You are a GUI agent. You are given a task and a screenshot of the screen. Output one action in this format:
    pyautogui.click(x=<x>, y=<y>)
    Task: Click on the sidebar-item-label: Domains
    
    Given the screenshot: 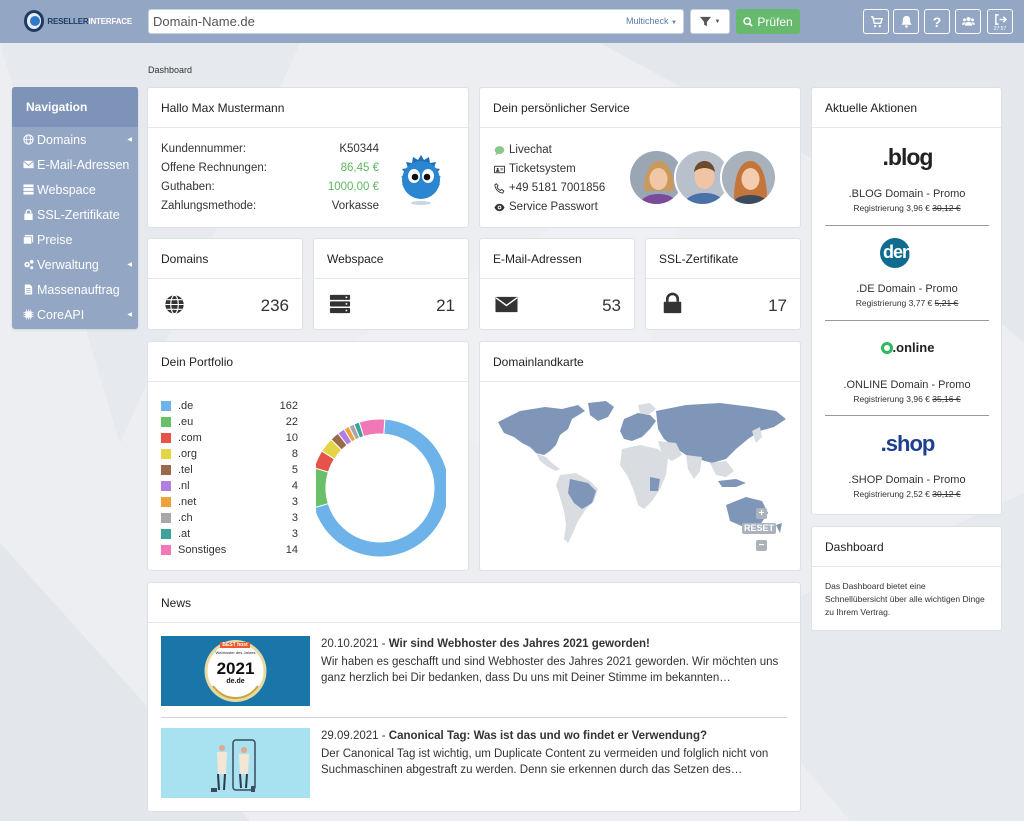 What is the action you would take?
    pyautogui.click(x=62, y=139)
    